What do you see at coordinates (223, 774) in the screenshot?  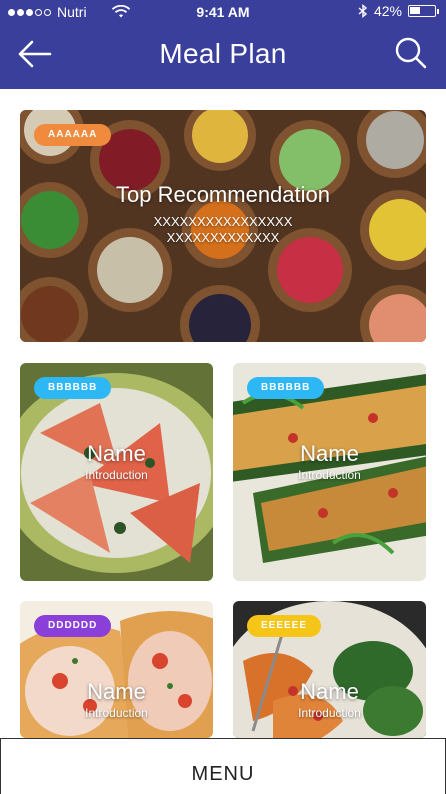 I see `menu-label: MENU` at bounding box center [223, 774].